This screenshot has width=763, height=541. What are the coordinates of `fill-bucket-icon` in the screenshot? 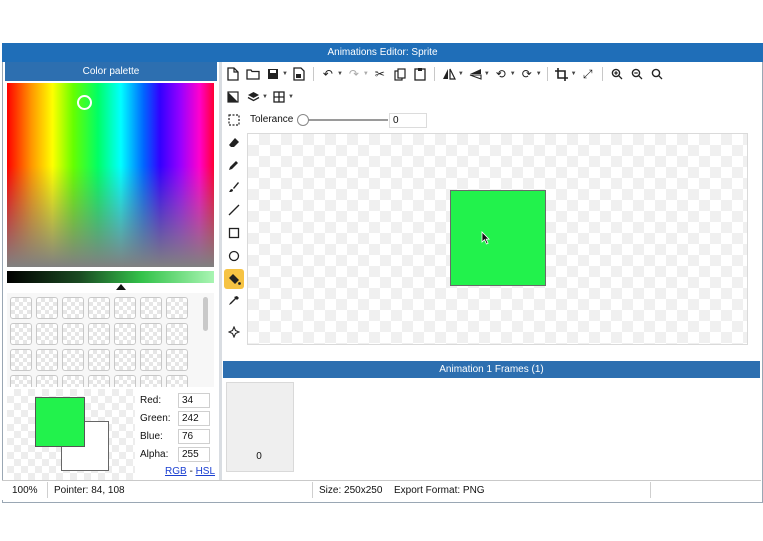 It's located at (234, 279).